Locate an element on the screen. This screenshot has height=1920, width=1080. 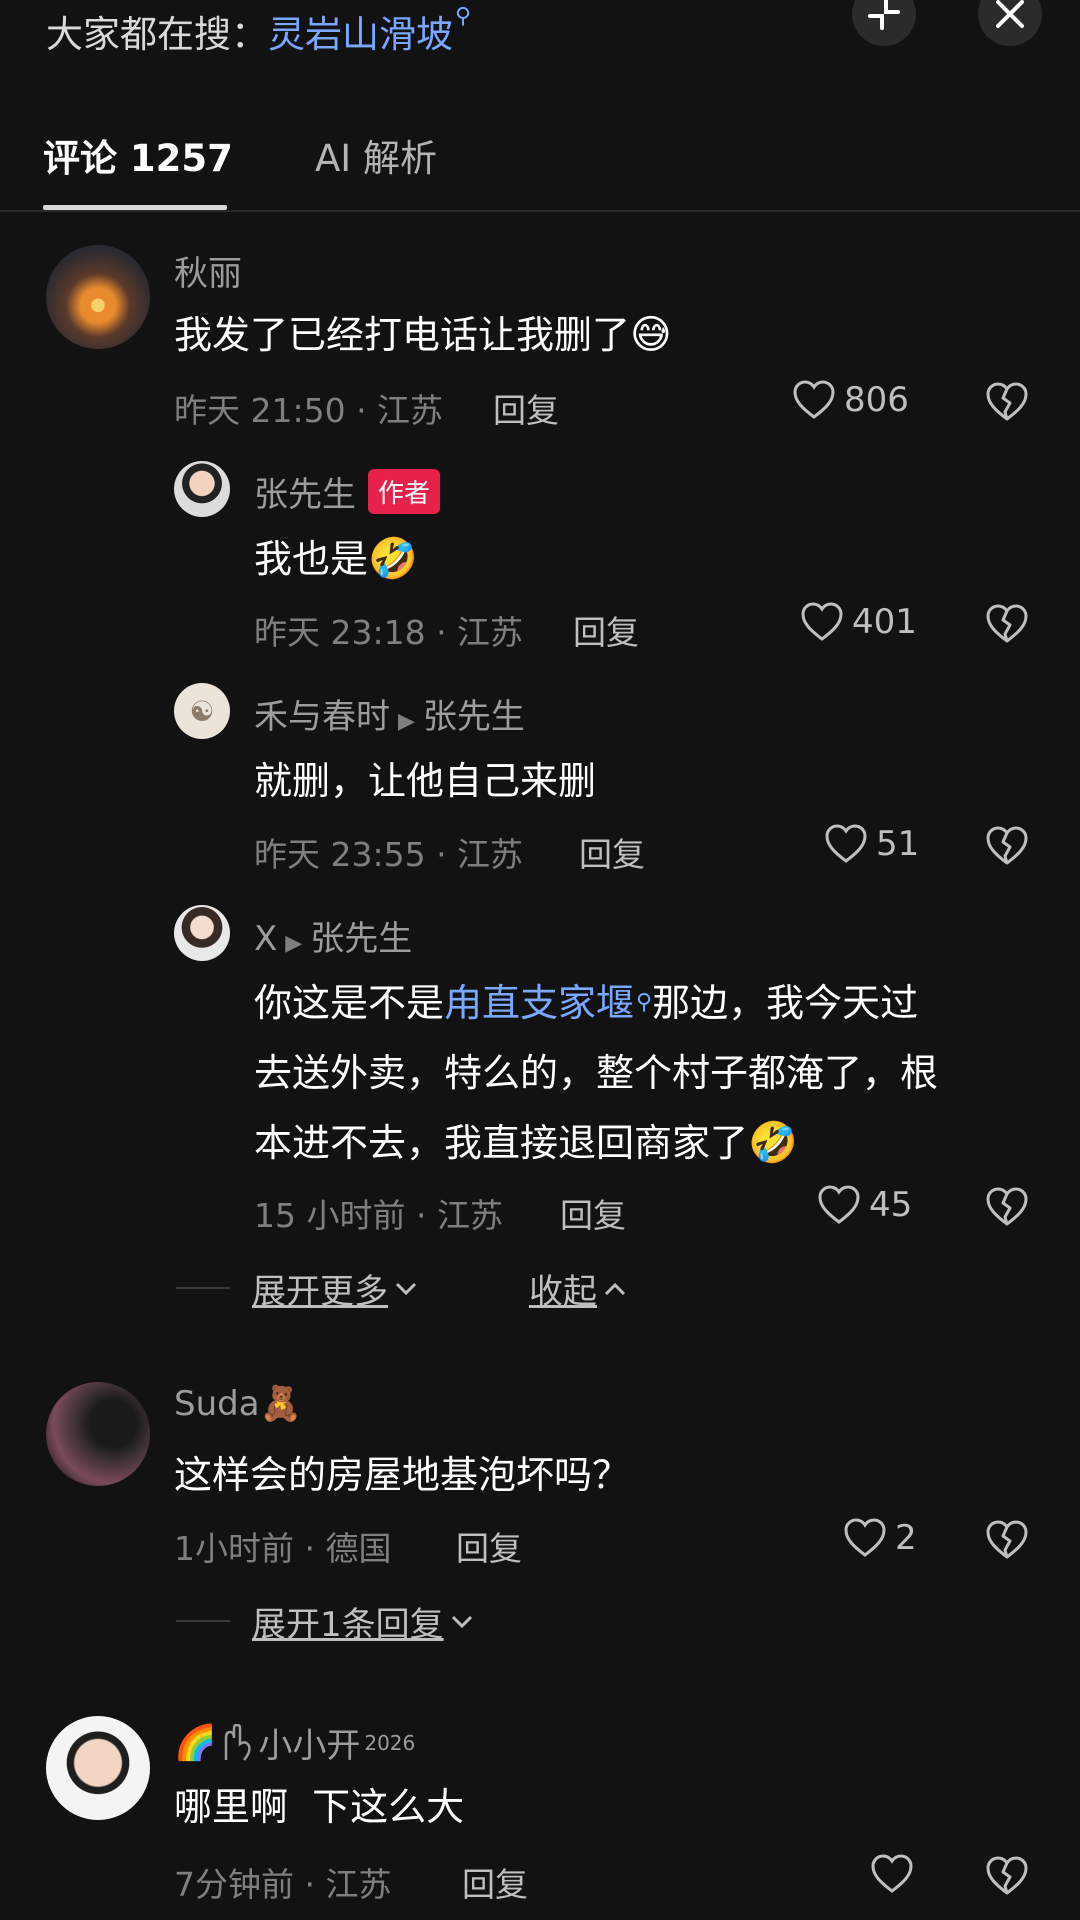
like-button: 45 is located at coordinates (864, 1205).